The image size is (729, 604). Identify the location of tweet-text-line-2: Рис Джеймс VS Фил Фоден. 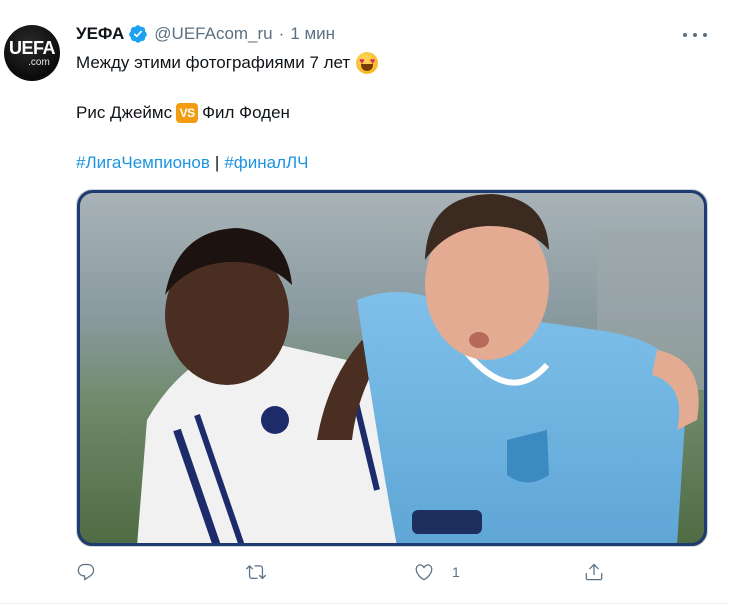
(183, 113).